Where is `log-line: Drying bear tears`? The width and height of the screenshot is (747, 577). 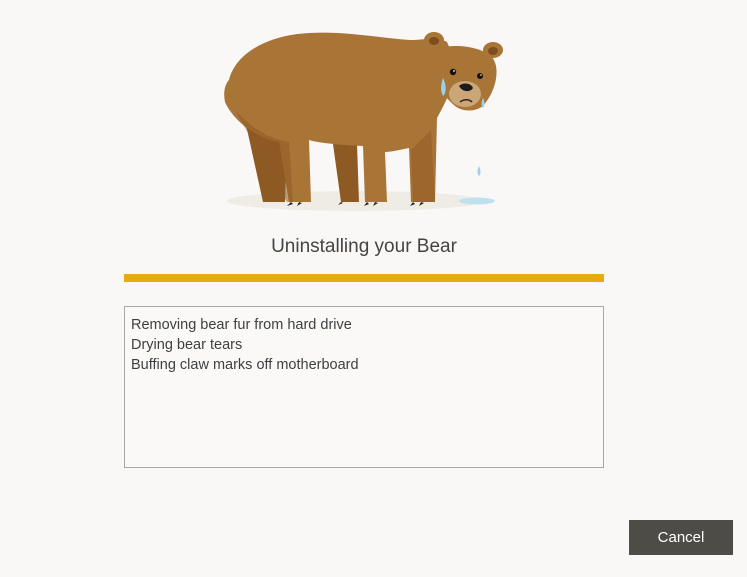 log-line: Drying bear tears is located at coordinates (187, 345).